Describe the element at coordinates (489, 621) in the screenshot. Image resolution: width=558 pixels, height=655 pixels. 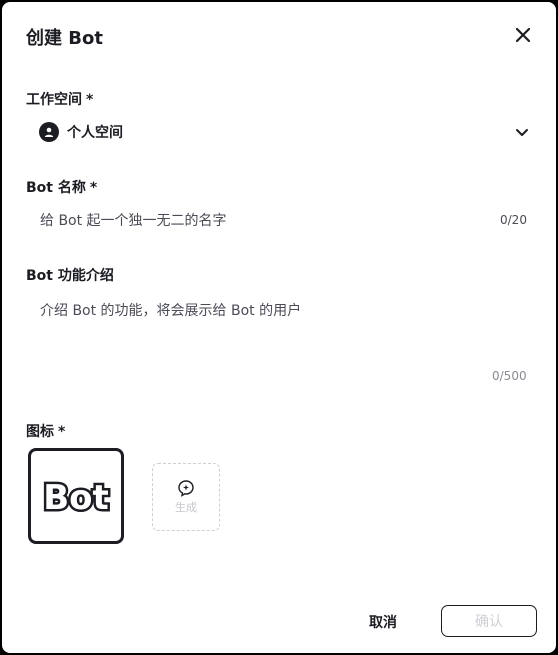
I see `confirm-button: 确认` at that location.